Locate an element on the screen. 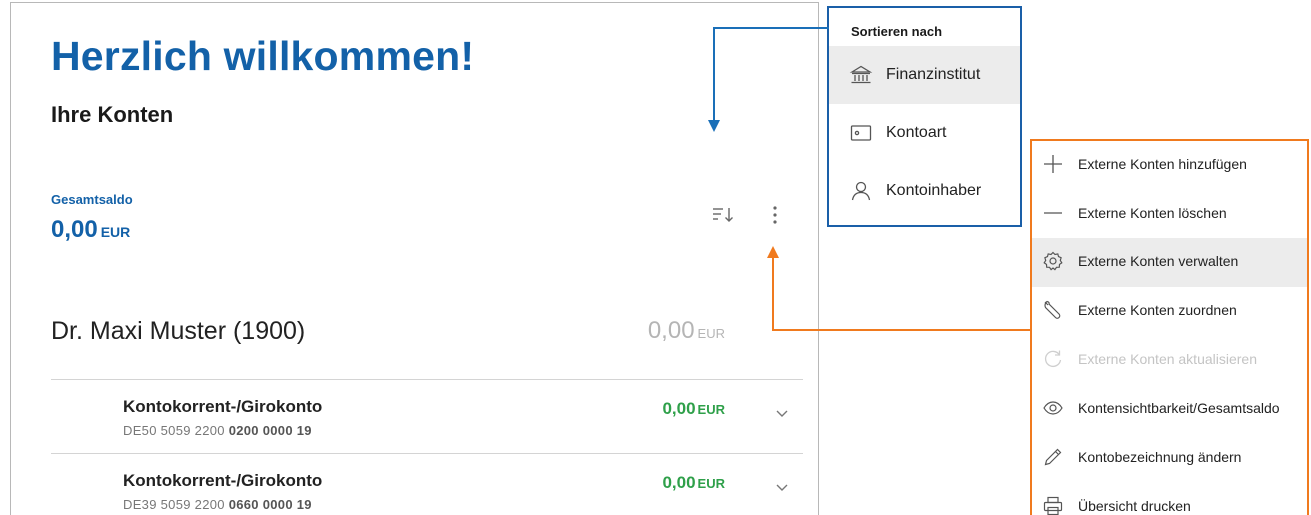 The width and height of the screenshot is (1311, 515). account-iban: DE50 5059 2200 0200 0000 19 is located at coordinates (217, 430).